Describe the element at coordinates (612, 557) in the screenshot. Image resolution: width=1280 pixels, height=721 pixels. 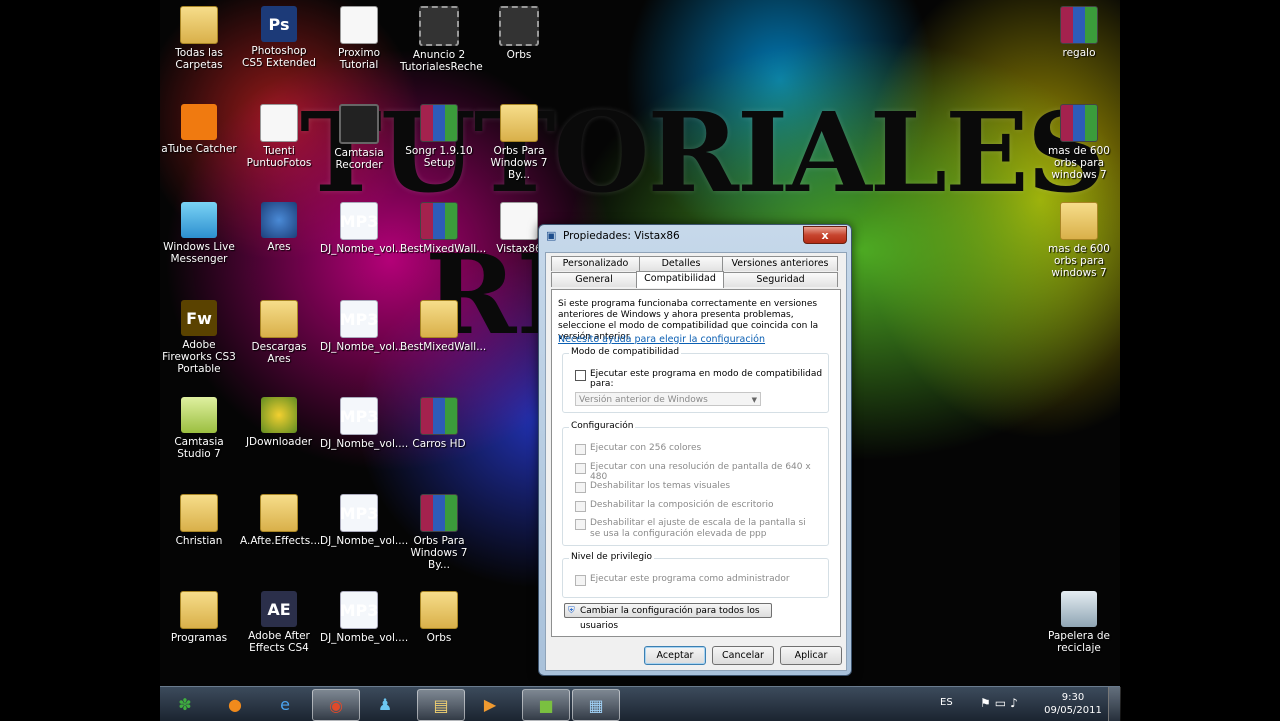
I see `group-title: Nivel de privilegio` at that location.